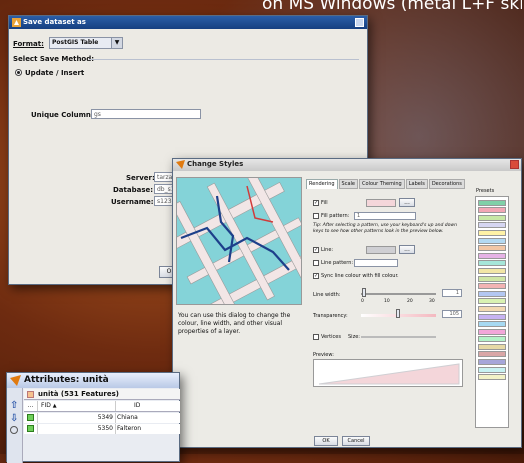 The image size is (524, 463). I want to click on format-select: PostGIS Table ▼, so click(86, 43).